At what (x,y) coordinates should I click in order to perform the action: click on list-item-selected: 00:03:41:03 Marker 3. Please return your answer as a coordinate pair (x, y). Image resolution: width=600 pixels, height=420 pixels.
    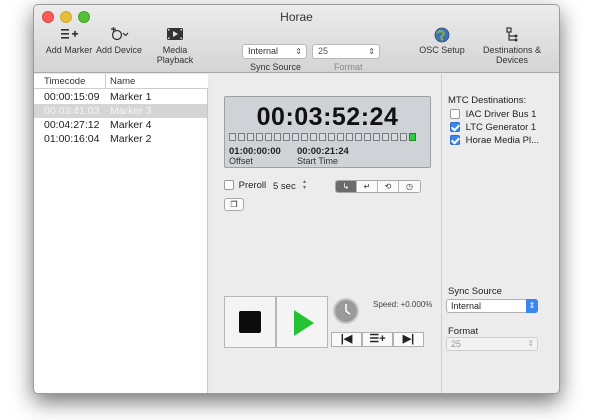
    Looking at the image, I should click on (120, 111).